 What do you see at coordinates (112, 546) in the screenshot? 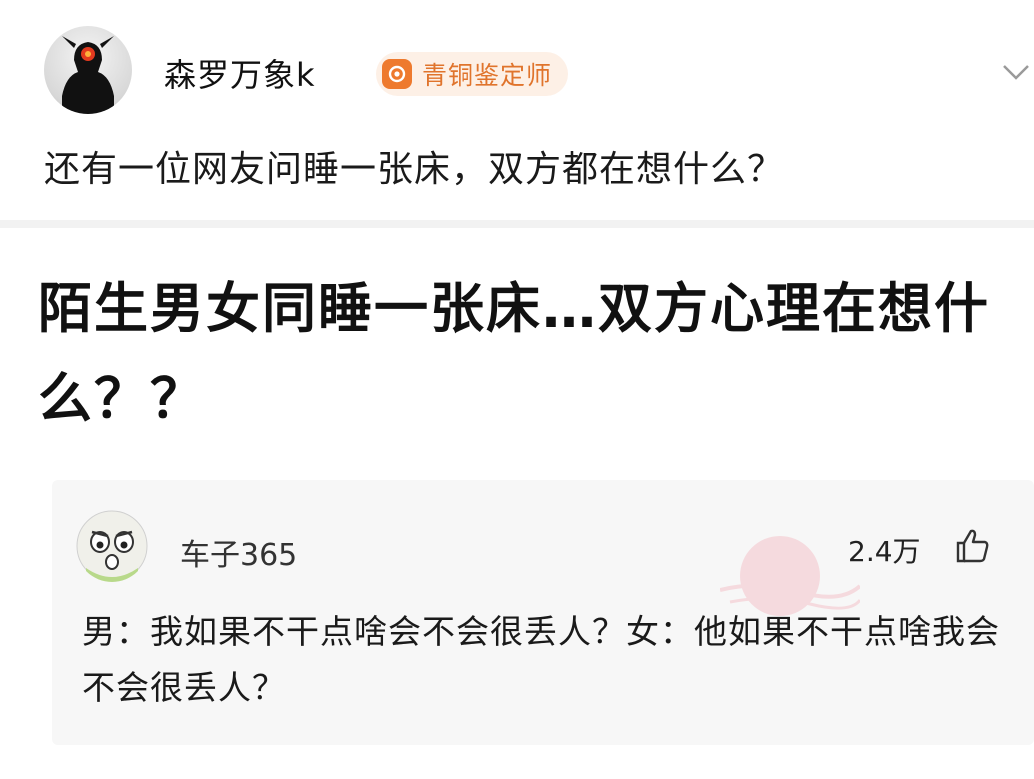
I see `comment-avatar` at bounding box center [112, 546].